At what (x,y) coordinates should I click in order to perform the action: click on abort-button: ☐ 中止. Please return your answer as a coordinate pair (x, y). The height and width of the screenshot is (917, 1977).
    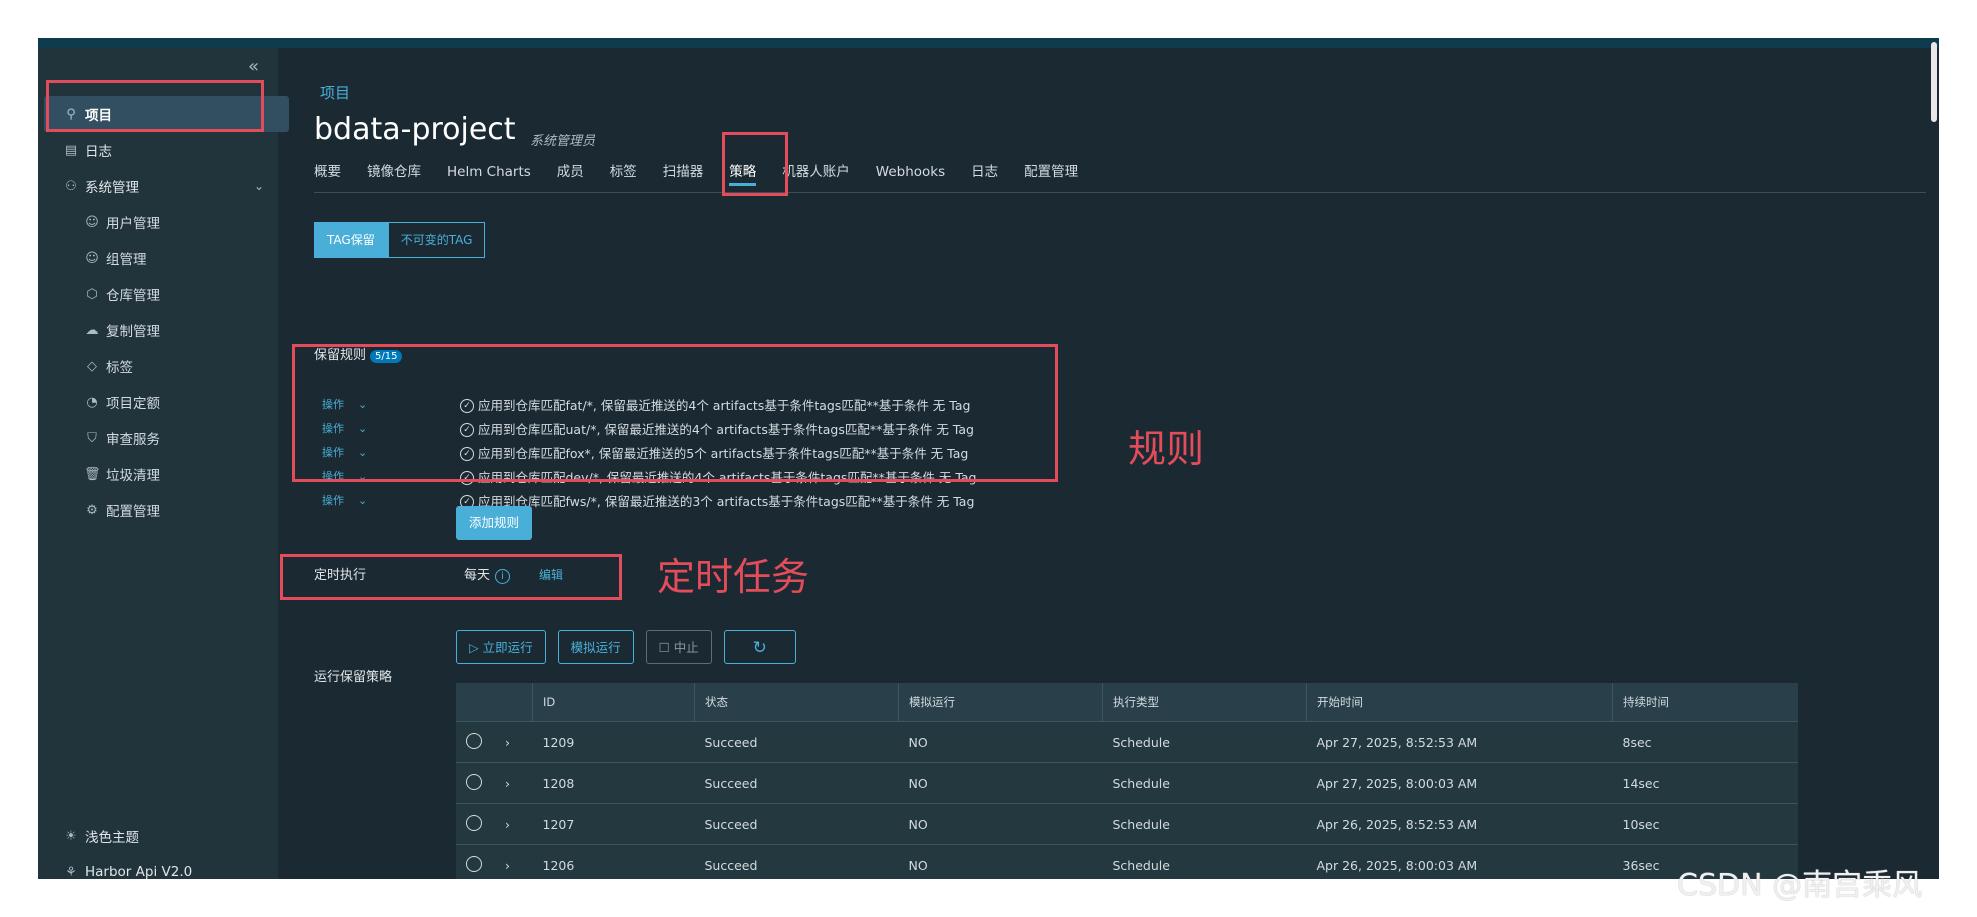
    Looking at the image, I should click on (678, 647).